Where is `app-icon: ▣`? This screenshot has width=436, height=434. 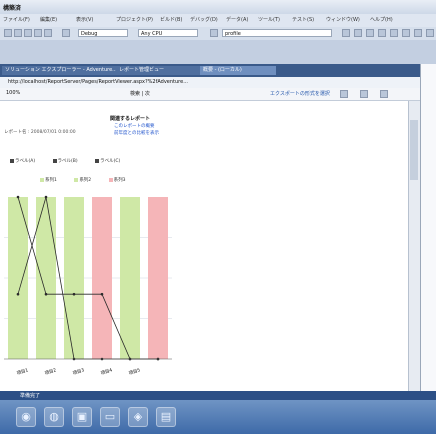 app-icon: ▣ is located at coordinates (82, 416).